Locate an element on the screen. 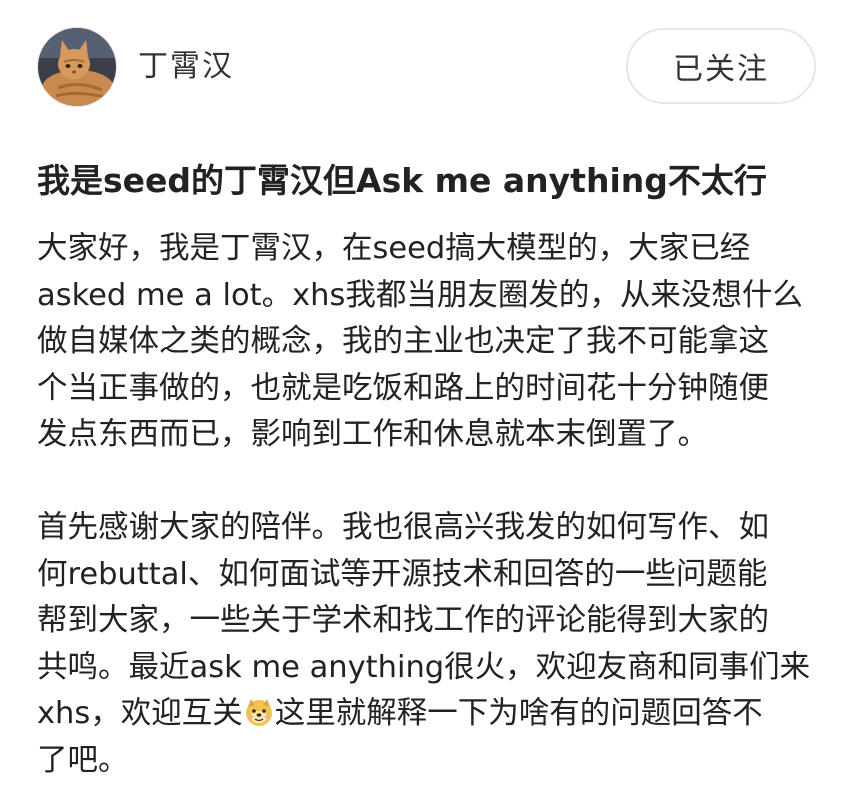  follow-button: 已关注 is located at coordinates (721, 66).